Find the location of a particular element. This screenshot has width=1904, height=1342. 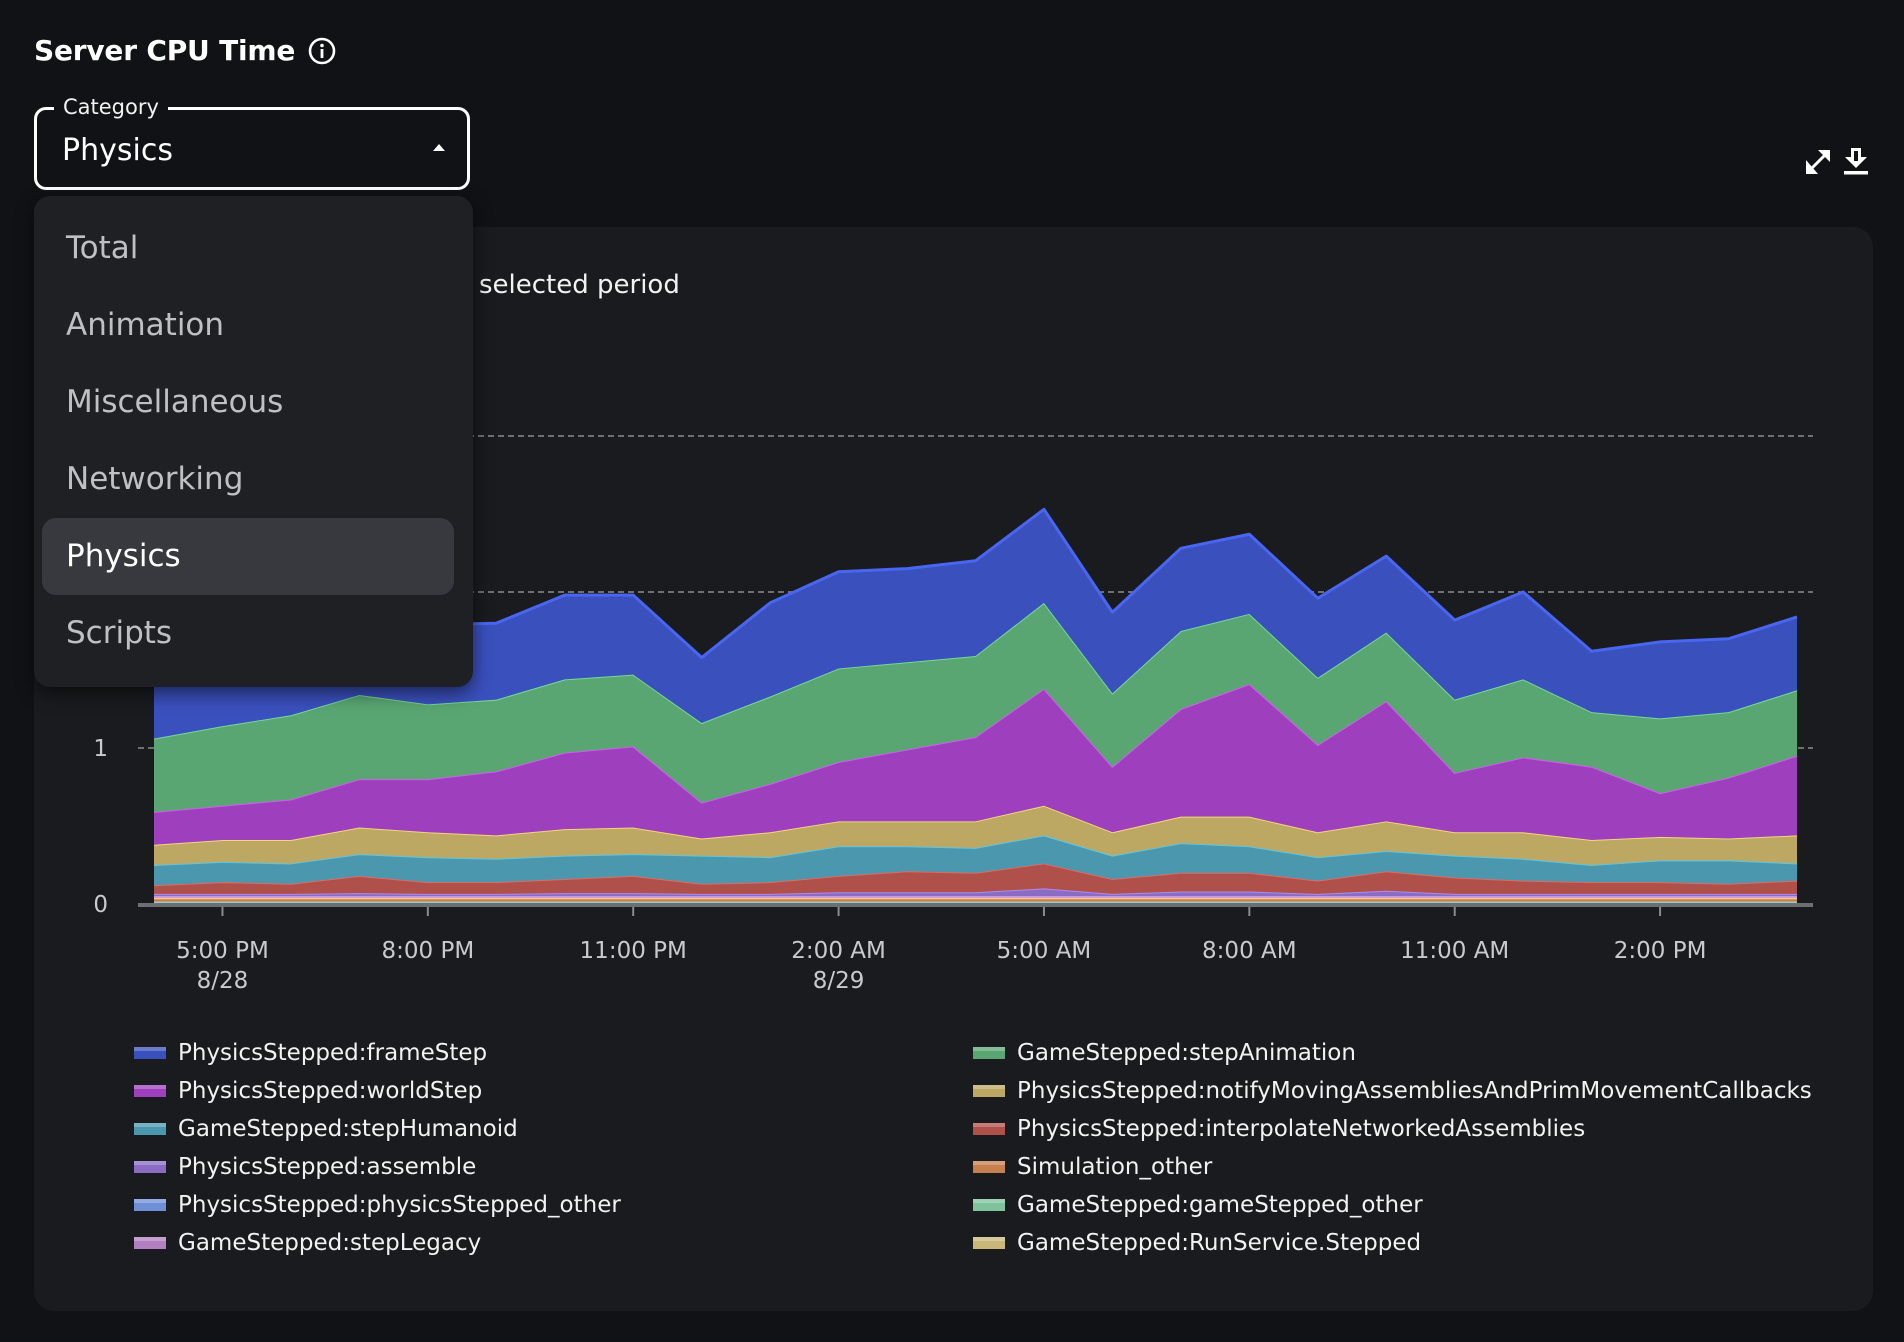

x-tick-date-label: 8/28 is located at coordinates (223, 981).